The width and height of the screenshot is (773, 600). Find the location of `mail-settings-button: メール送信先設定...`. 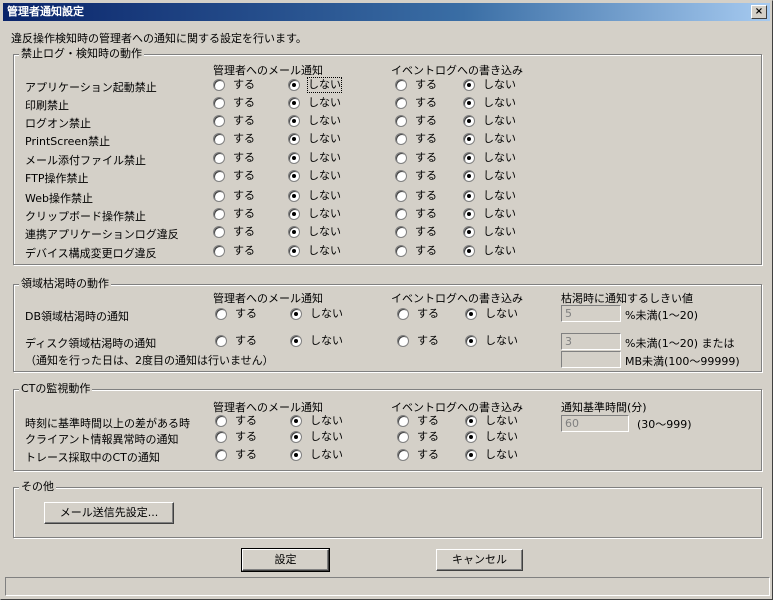

mail-settings-button: メール送信先設定... is located at coordinates (109, 513).